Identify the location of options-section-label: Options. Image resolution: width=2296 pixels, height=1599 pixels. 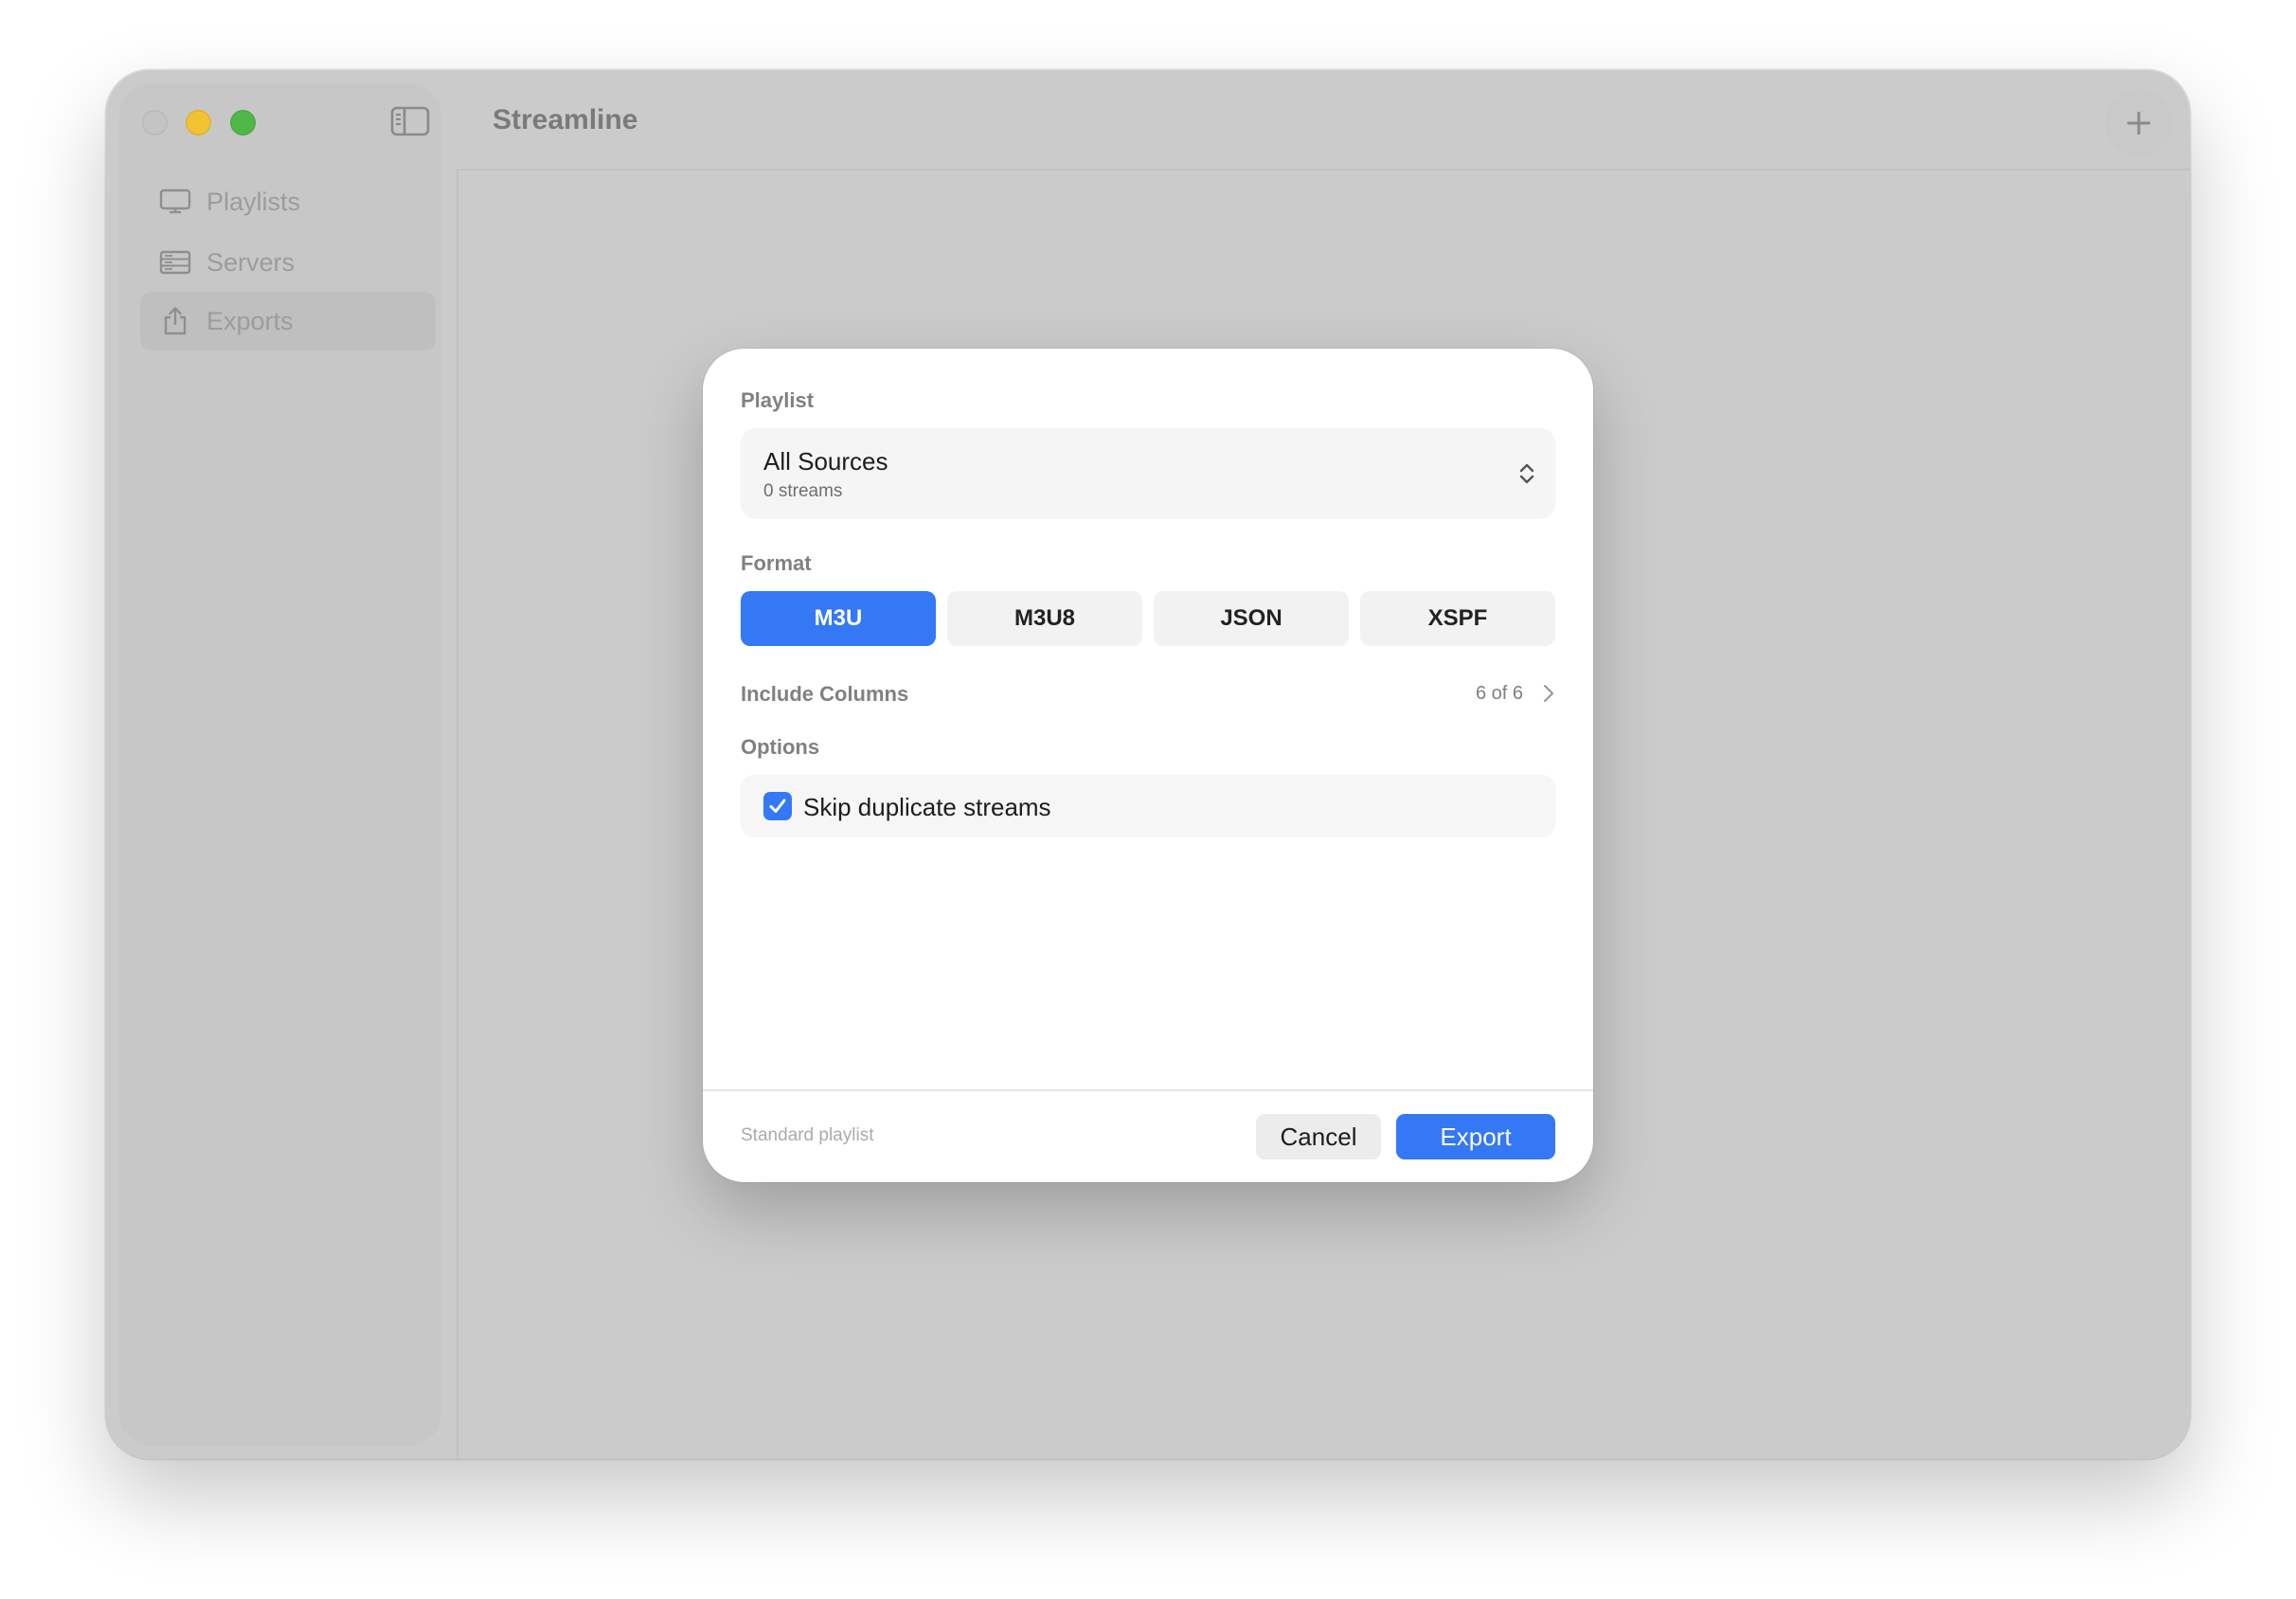
(780, 747).